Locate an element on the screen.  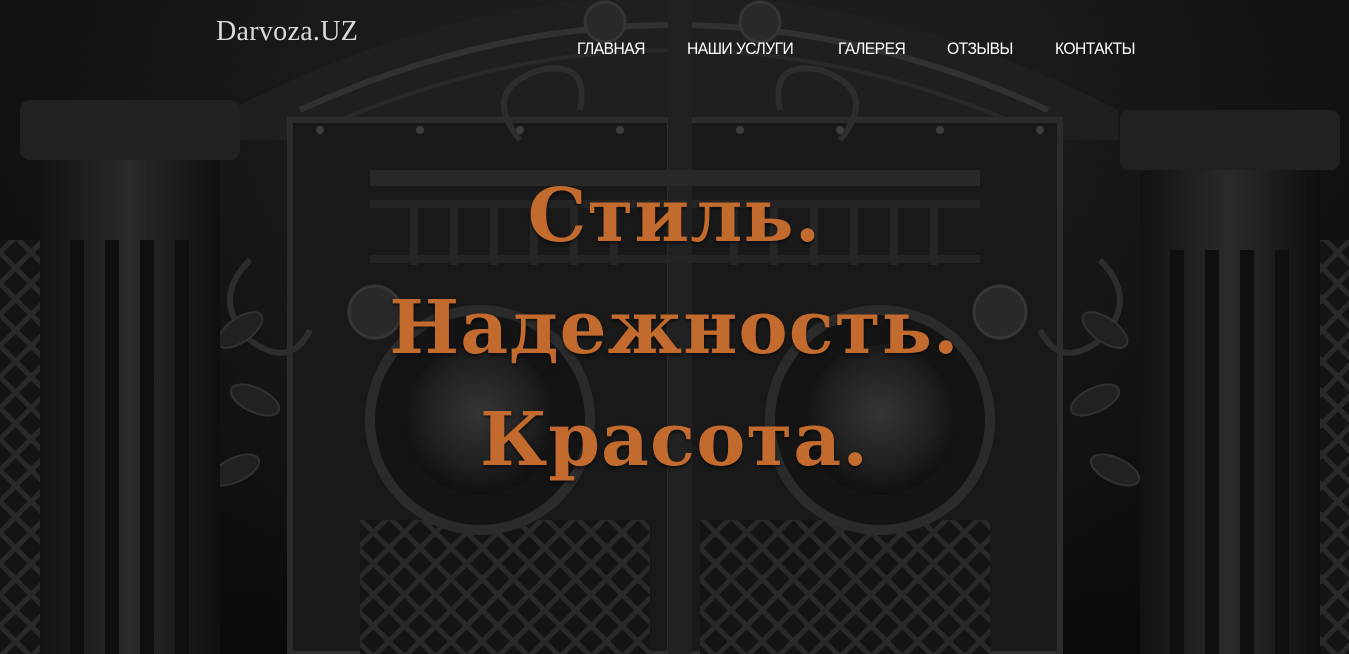
site-logo: Darvoza.UZ is located at coordinates (287, 32).